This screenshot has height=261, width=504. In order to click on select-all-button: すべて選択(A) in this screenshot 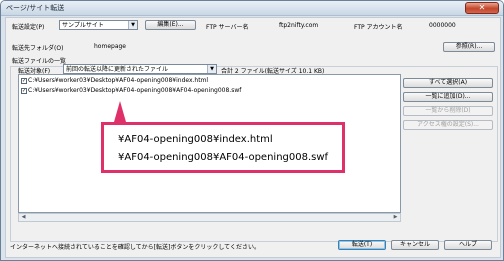, I will do `click(448, 83)`.